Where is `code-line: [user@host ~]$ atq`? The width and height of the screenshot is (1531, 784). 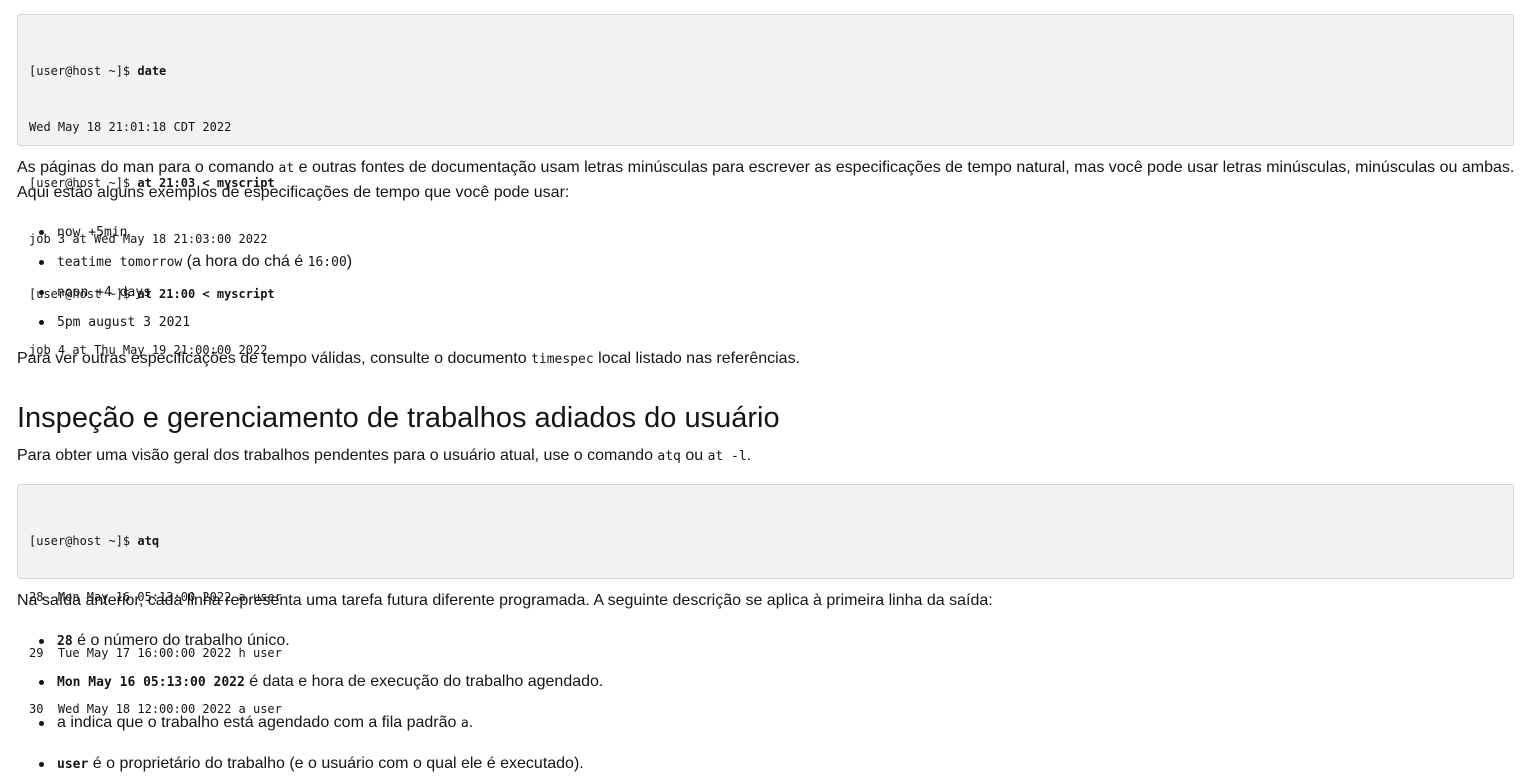 code-line: [user@host ~]$ atq is located at coordinates (94, 541).